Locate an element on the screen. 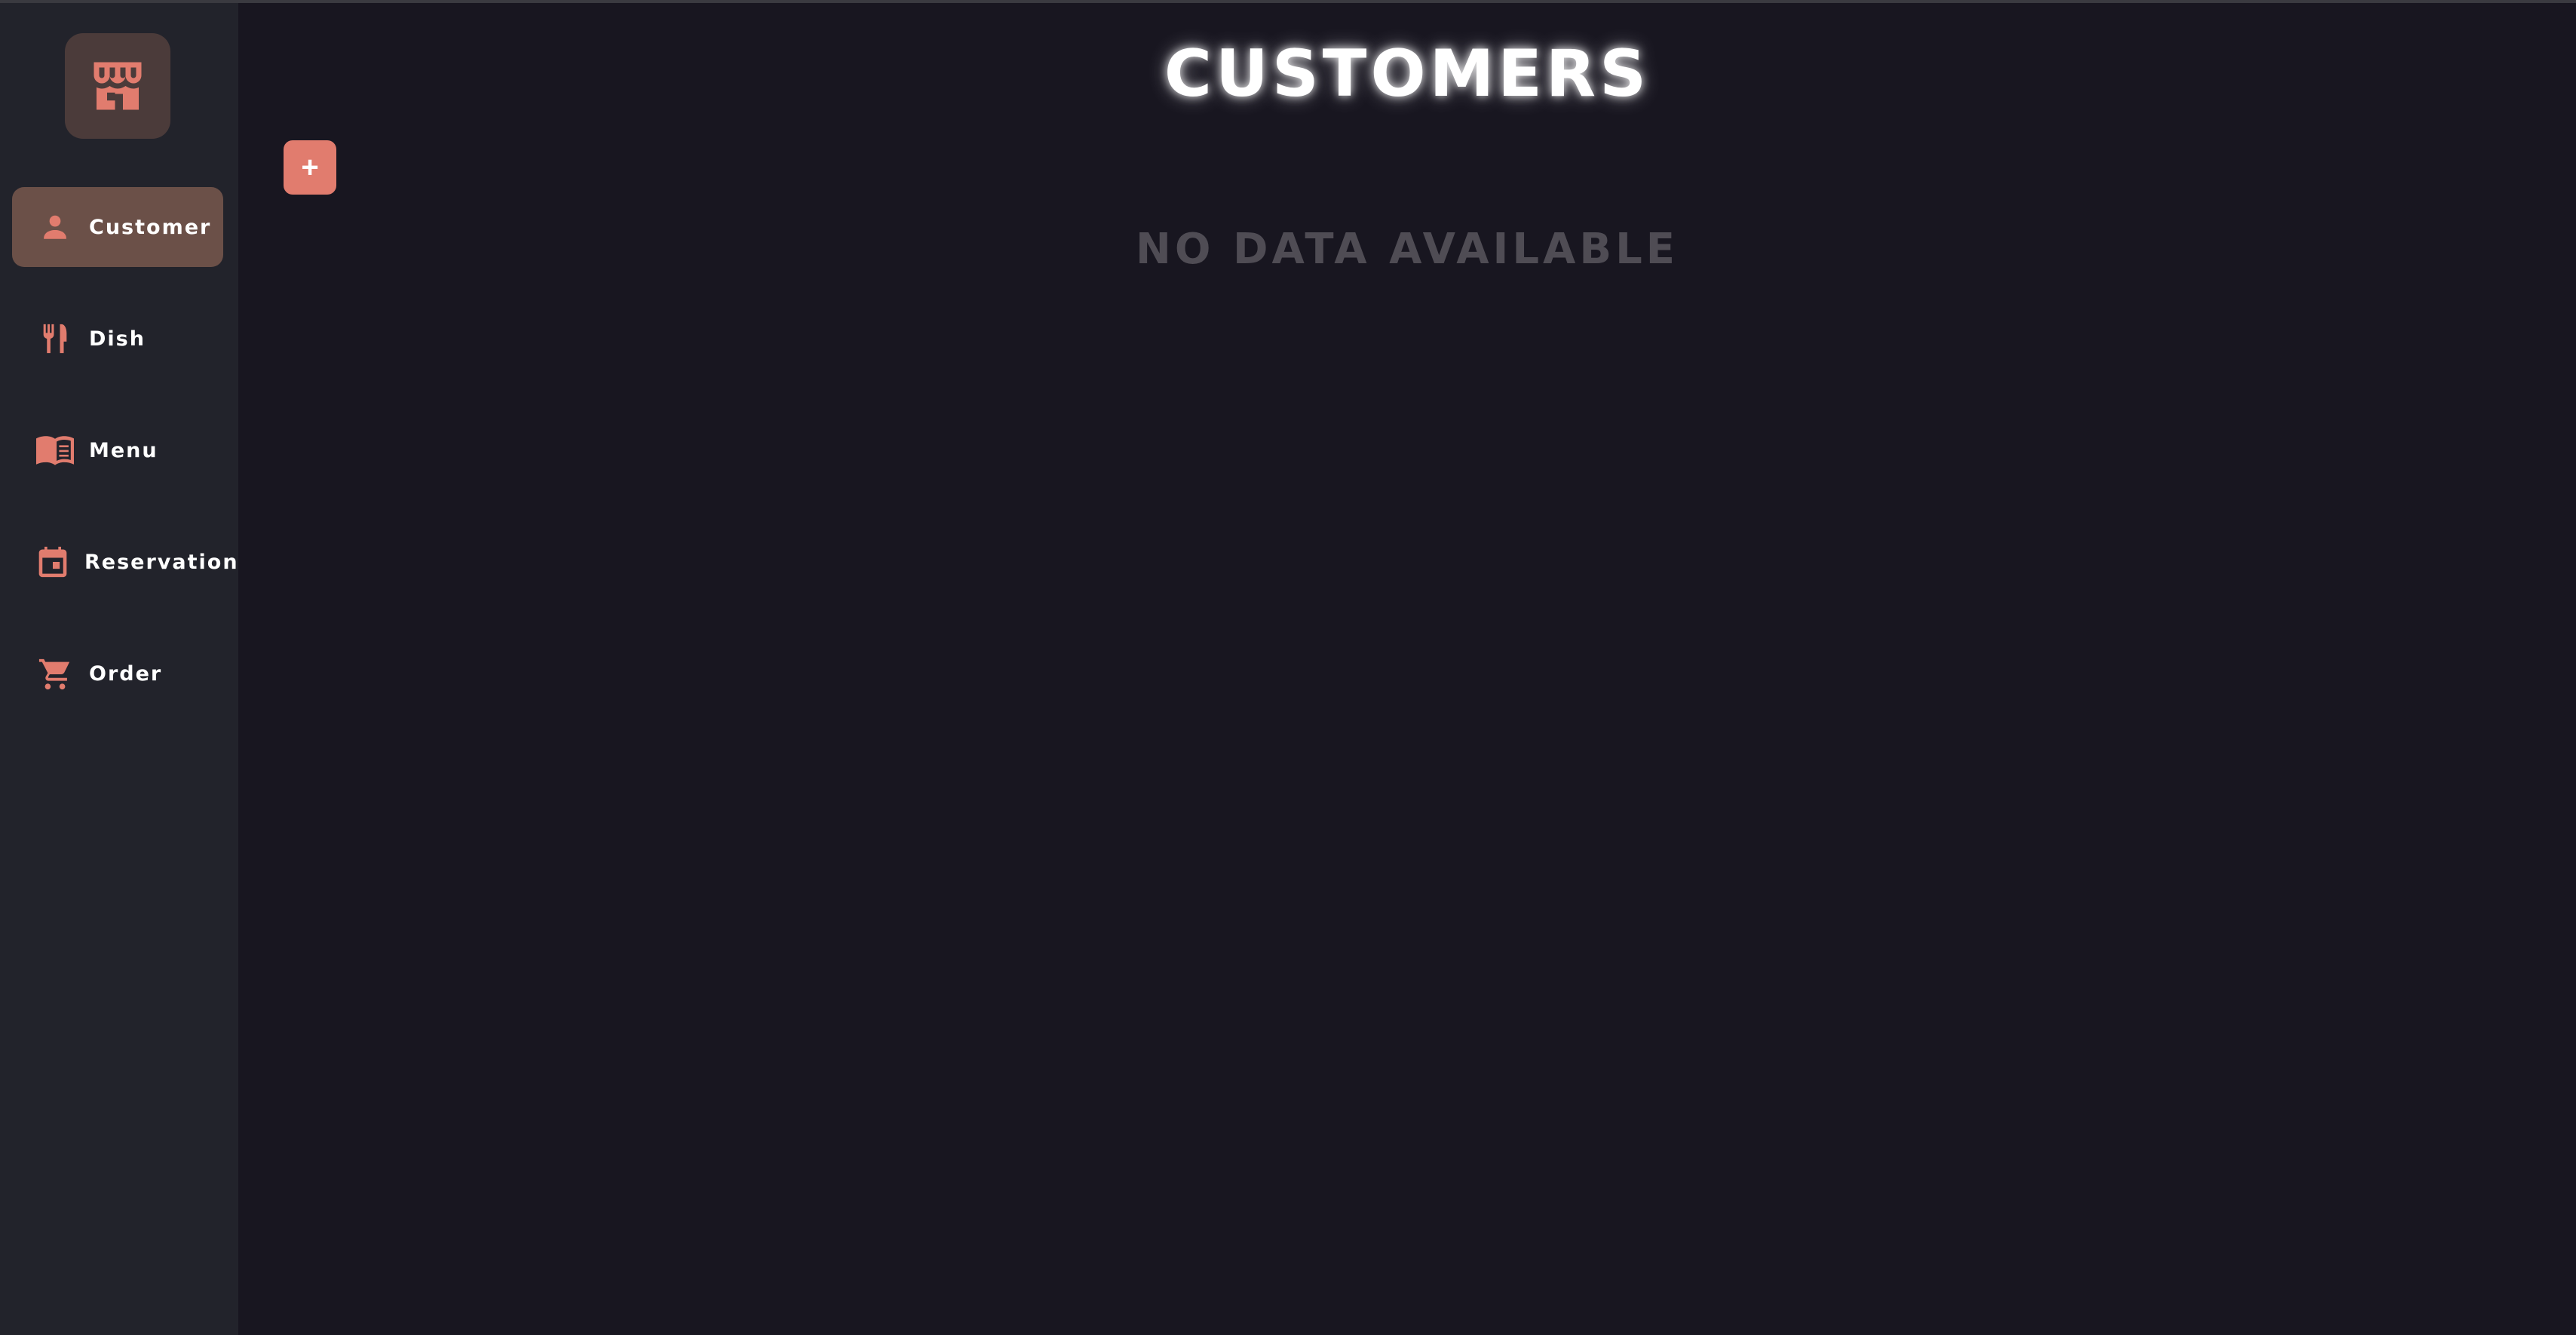 The width and height of the screenshot is (2576, 1335). plus-icon: + is located at coordinates (310, 167).